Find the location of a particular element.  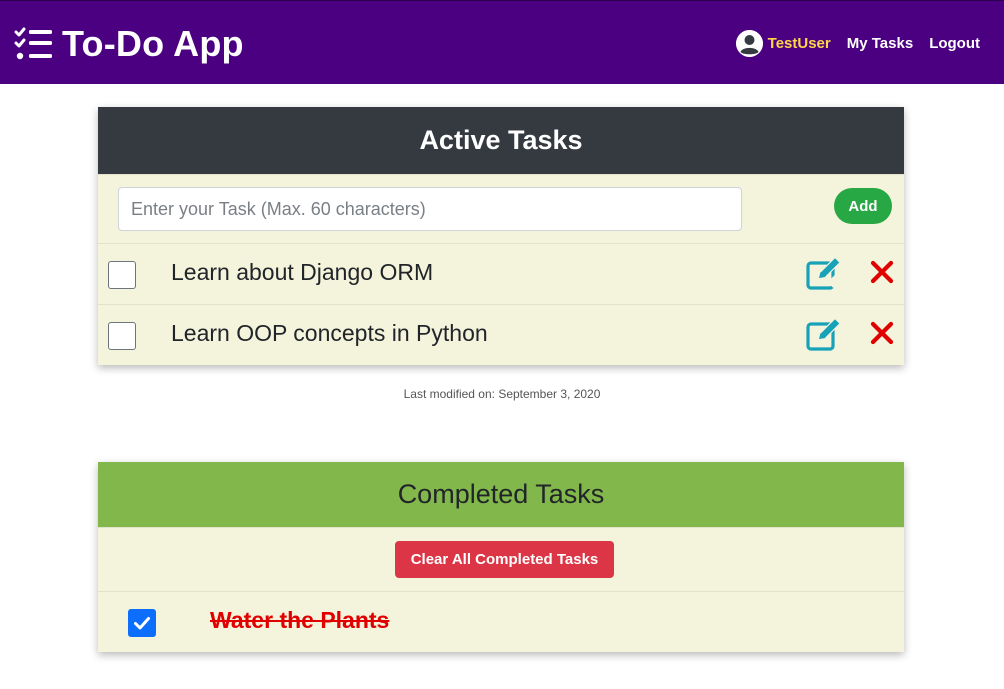

check-icon is located at coordinates (142, 623).